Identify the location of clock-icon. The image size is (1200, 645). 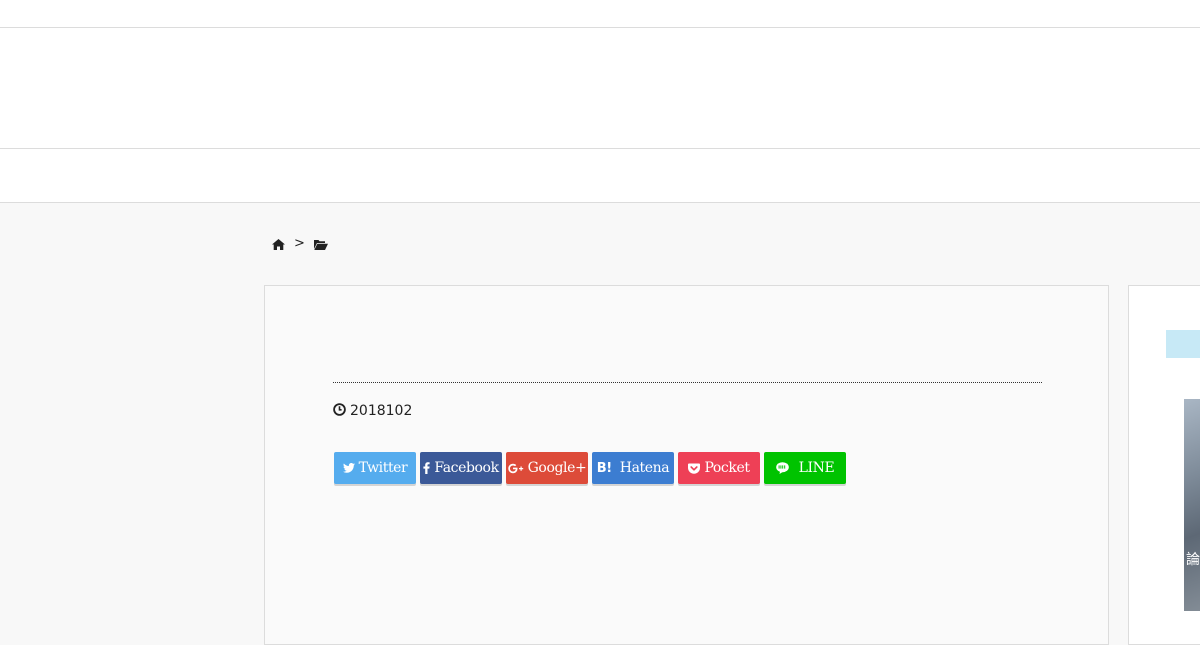
(339, 411).